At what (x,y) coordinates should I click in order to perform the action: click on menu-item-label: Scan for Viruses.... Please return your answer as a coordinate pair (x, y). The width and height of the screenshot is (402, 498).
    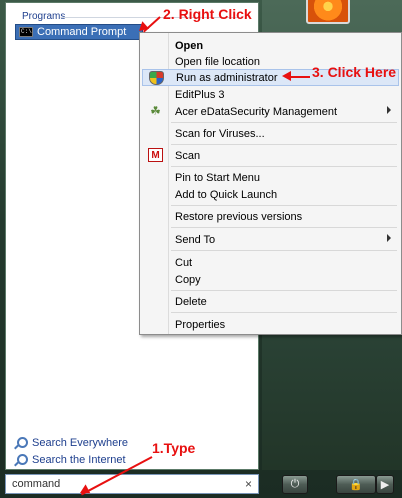
    Looking at the image, I should click on (220, 133).